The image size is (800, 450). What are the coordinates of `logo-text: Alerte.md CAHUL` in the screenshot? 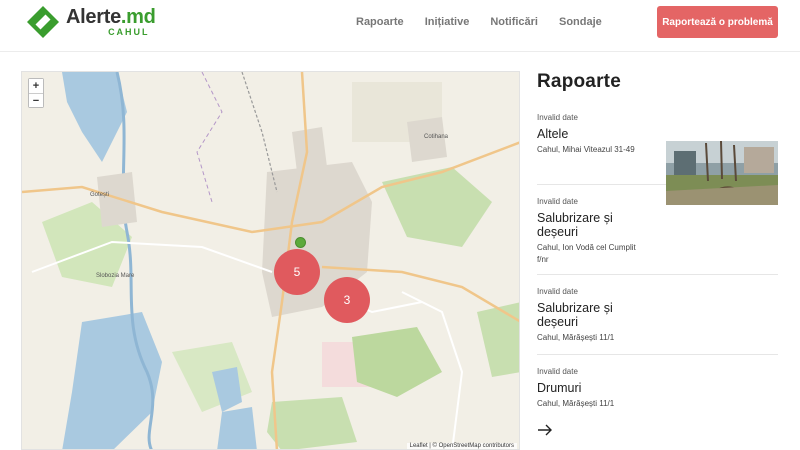 It's located at (111, 21).